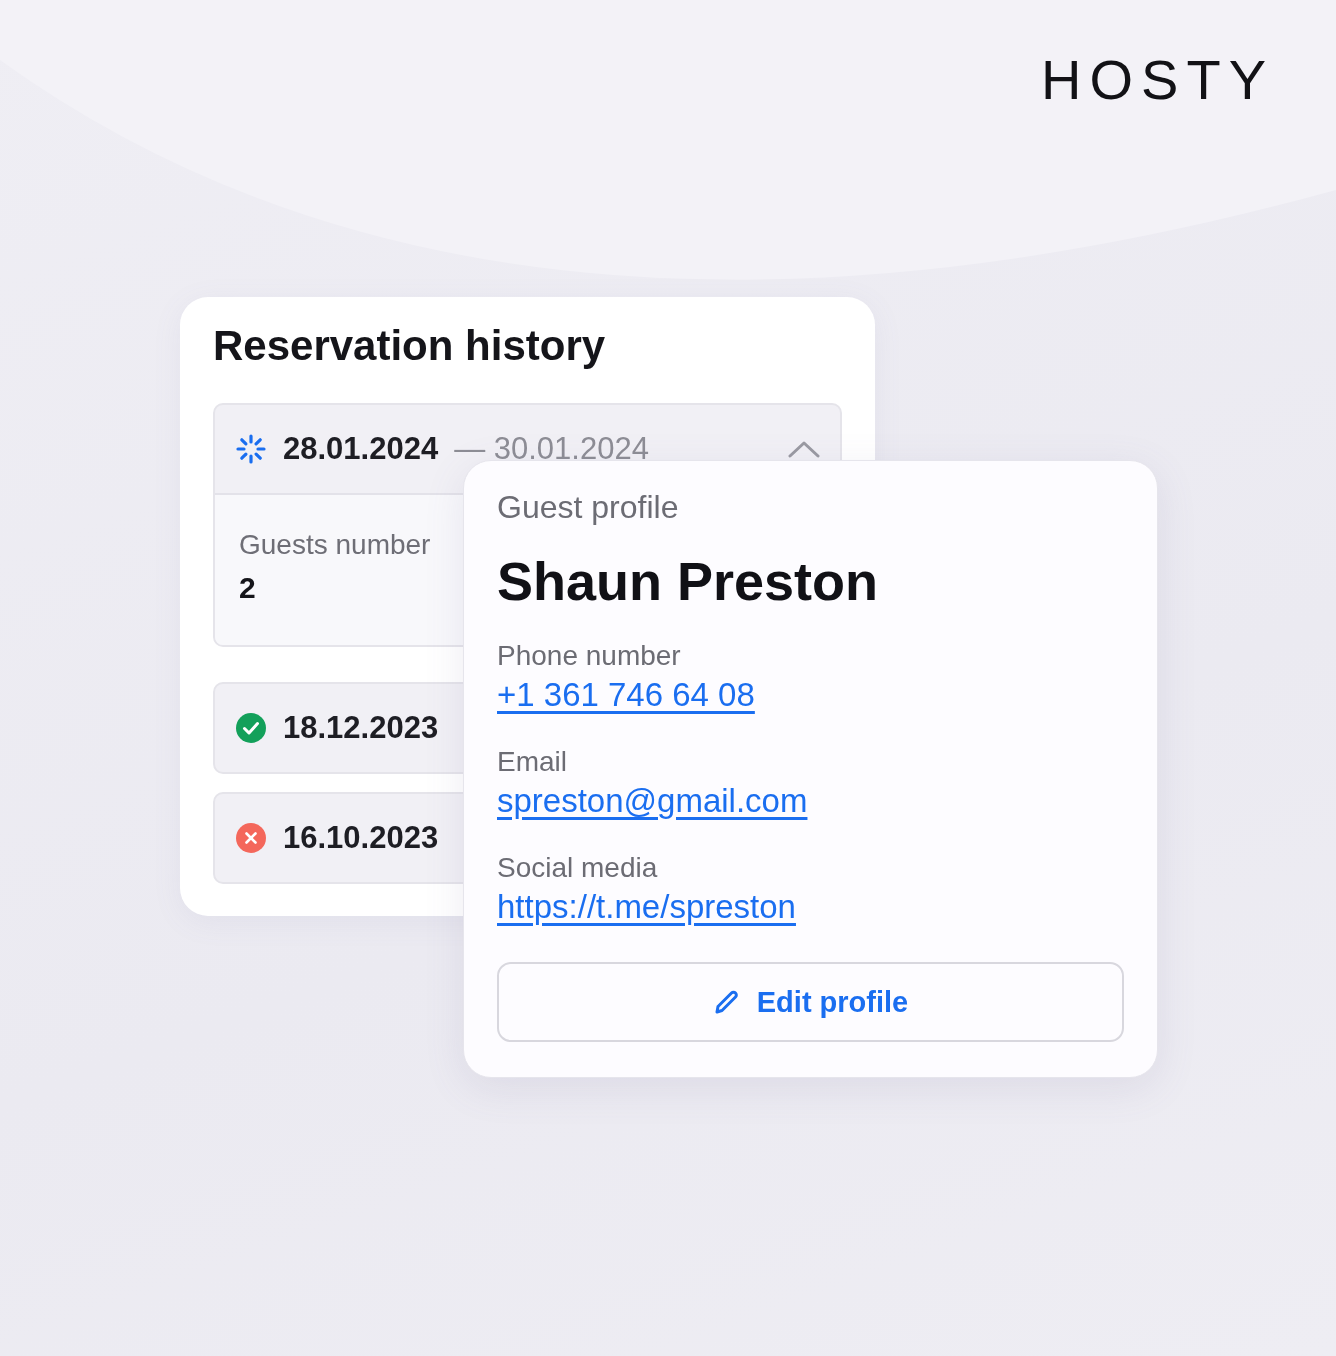 The height and width of the screenshot is (1356, 1336). Describe the element at coordinates (335, 545) in the screenshot. I see `detail-label: Guests number` at that location.